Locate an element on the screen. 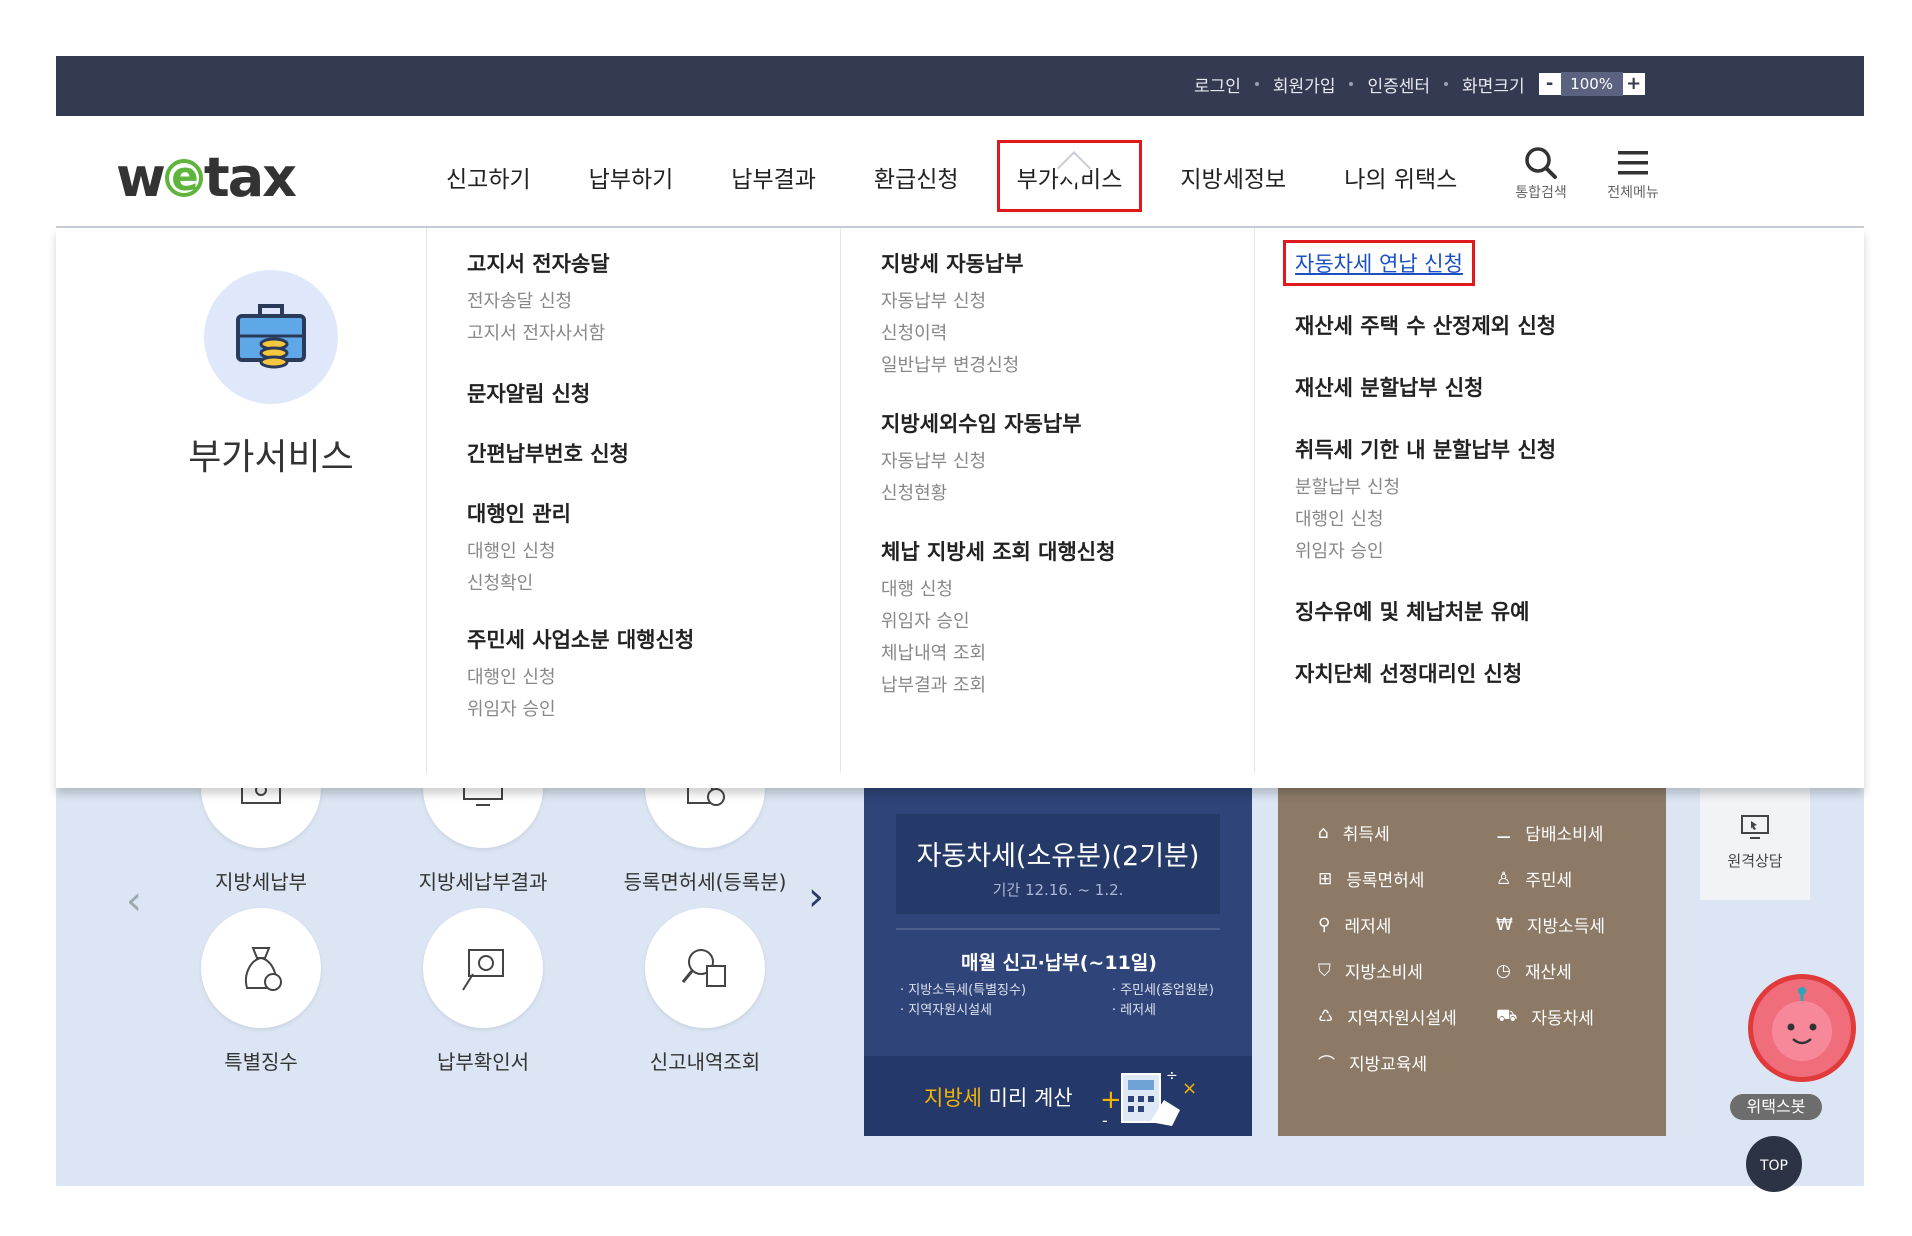  menu-group-title: 대행인 관리 is located at coordinates (653, 513).